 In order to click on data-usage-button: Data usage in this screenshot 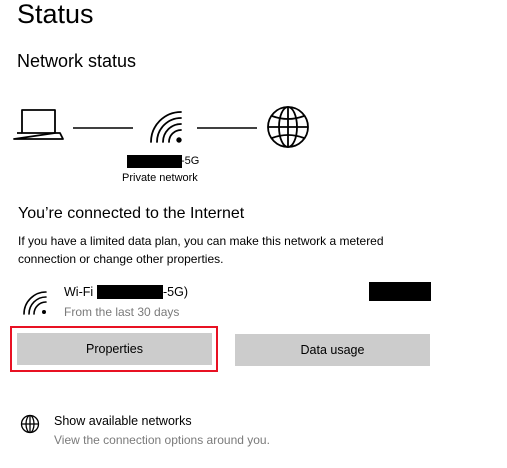, I will do `click(332, 350)`.